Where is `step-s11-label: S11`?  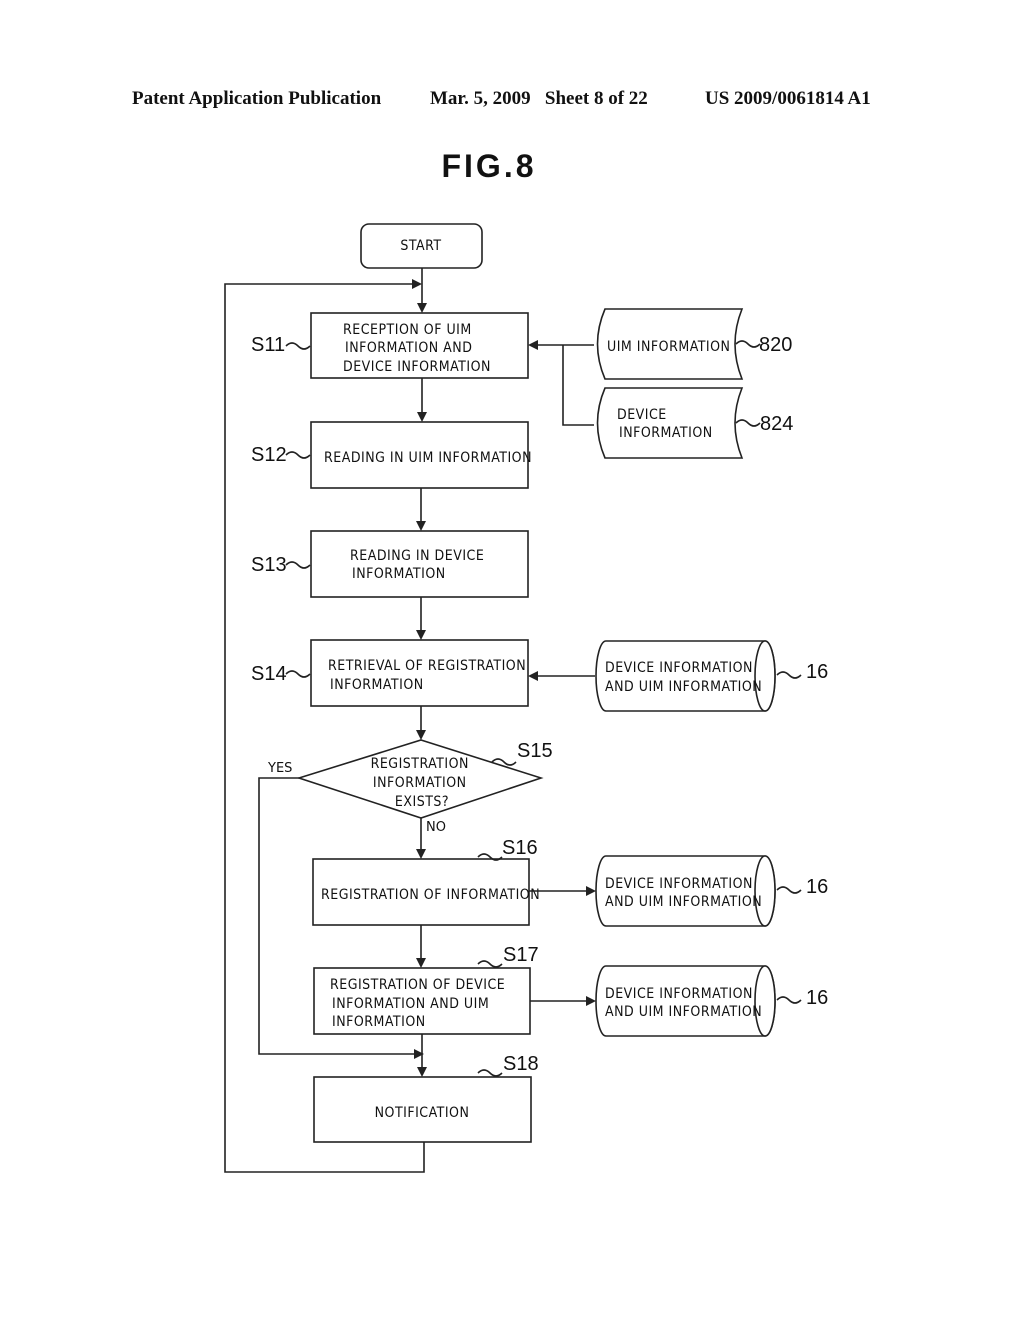 step-s11-label: S11 is located at coordinates (268, 345).